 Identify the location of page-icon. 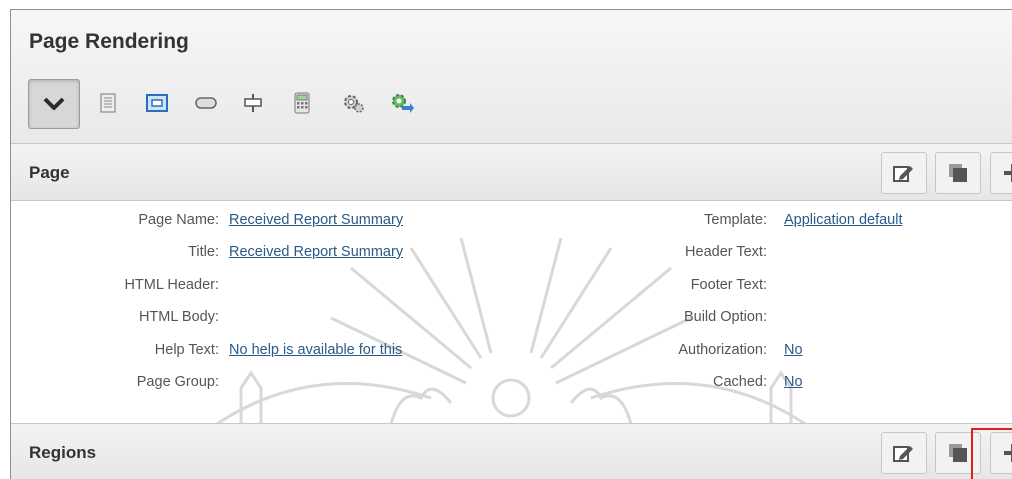
(108, 103).